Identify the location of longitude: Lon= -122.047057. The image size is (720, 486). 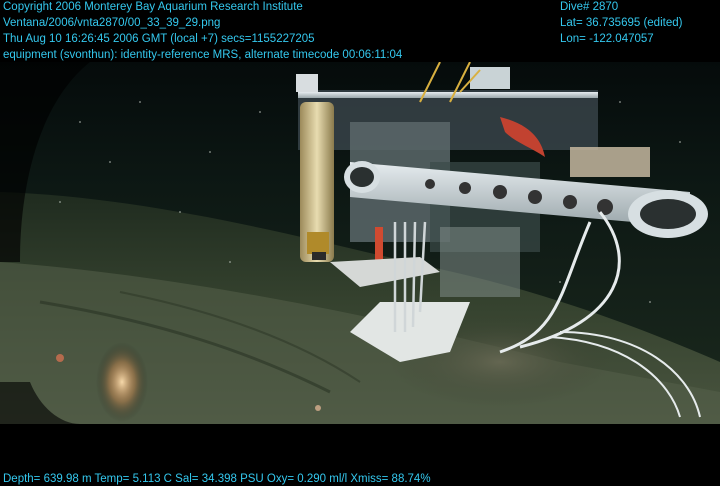
(607, 39).